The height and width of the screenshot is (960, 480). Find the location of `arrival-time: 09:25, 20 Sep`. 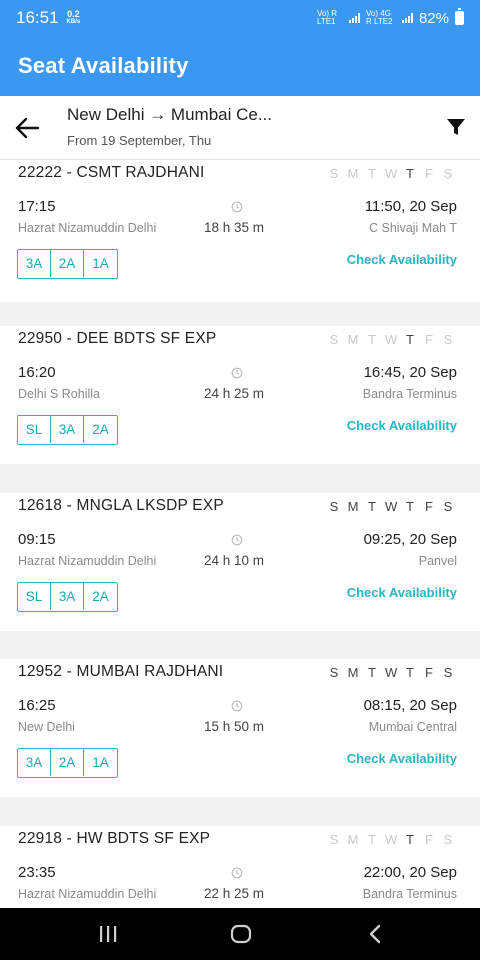

arrival-time: 09:25, 20 Sep is located at coordinates (410, 539).